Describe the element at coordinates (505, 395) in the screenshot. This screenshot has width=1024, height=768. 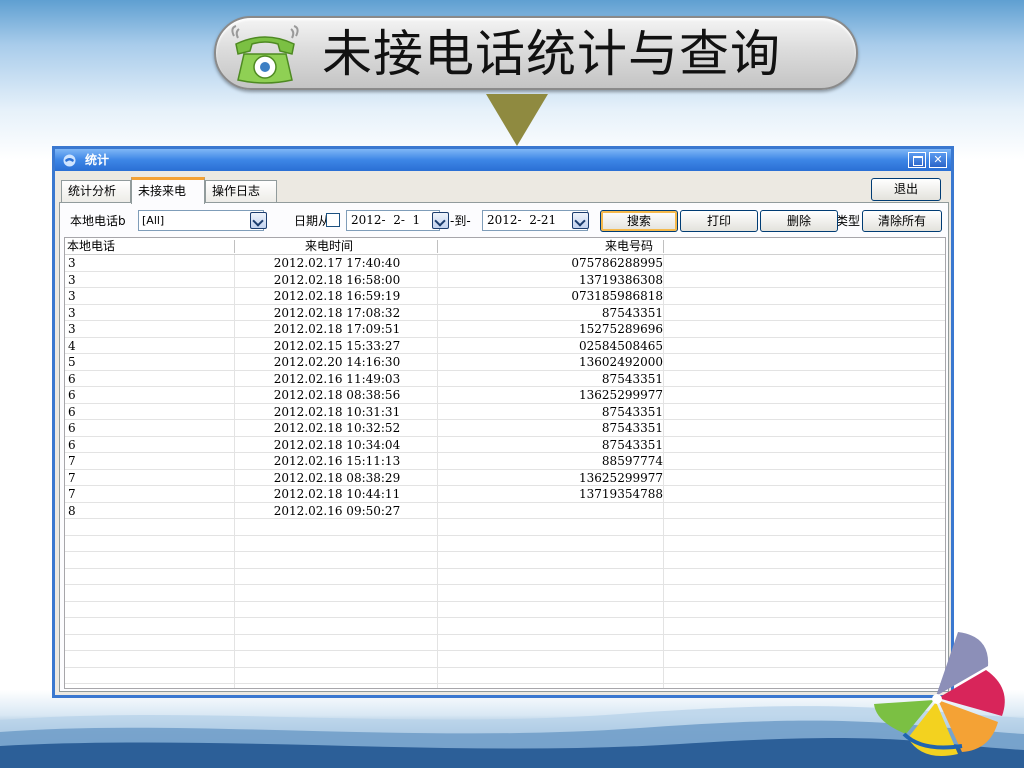
I see `table-row: 6 2012.02.18 08:38:56 13625299977` at that location.